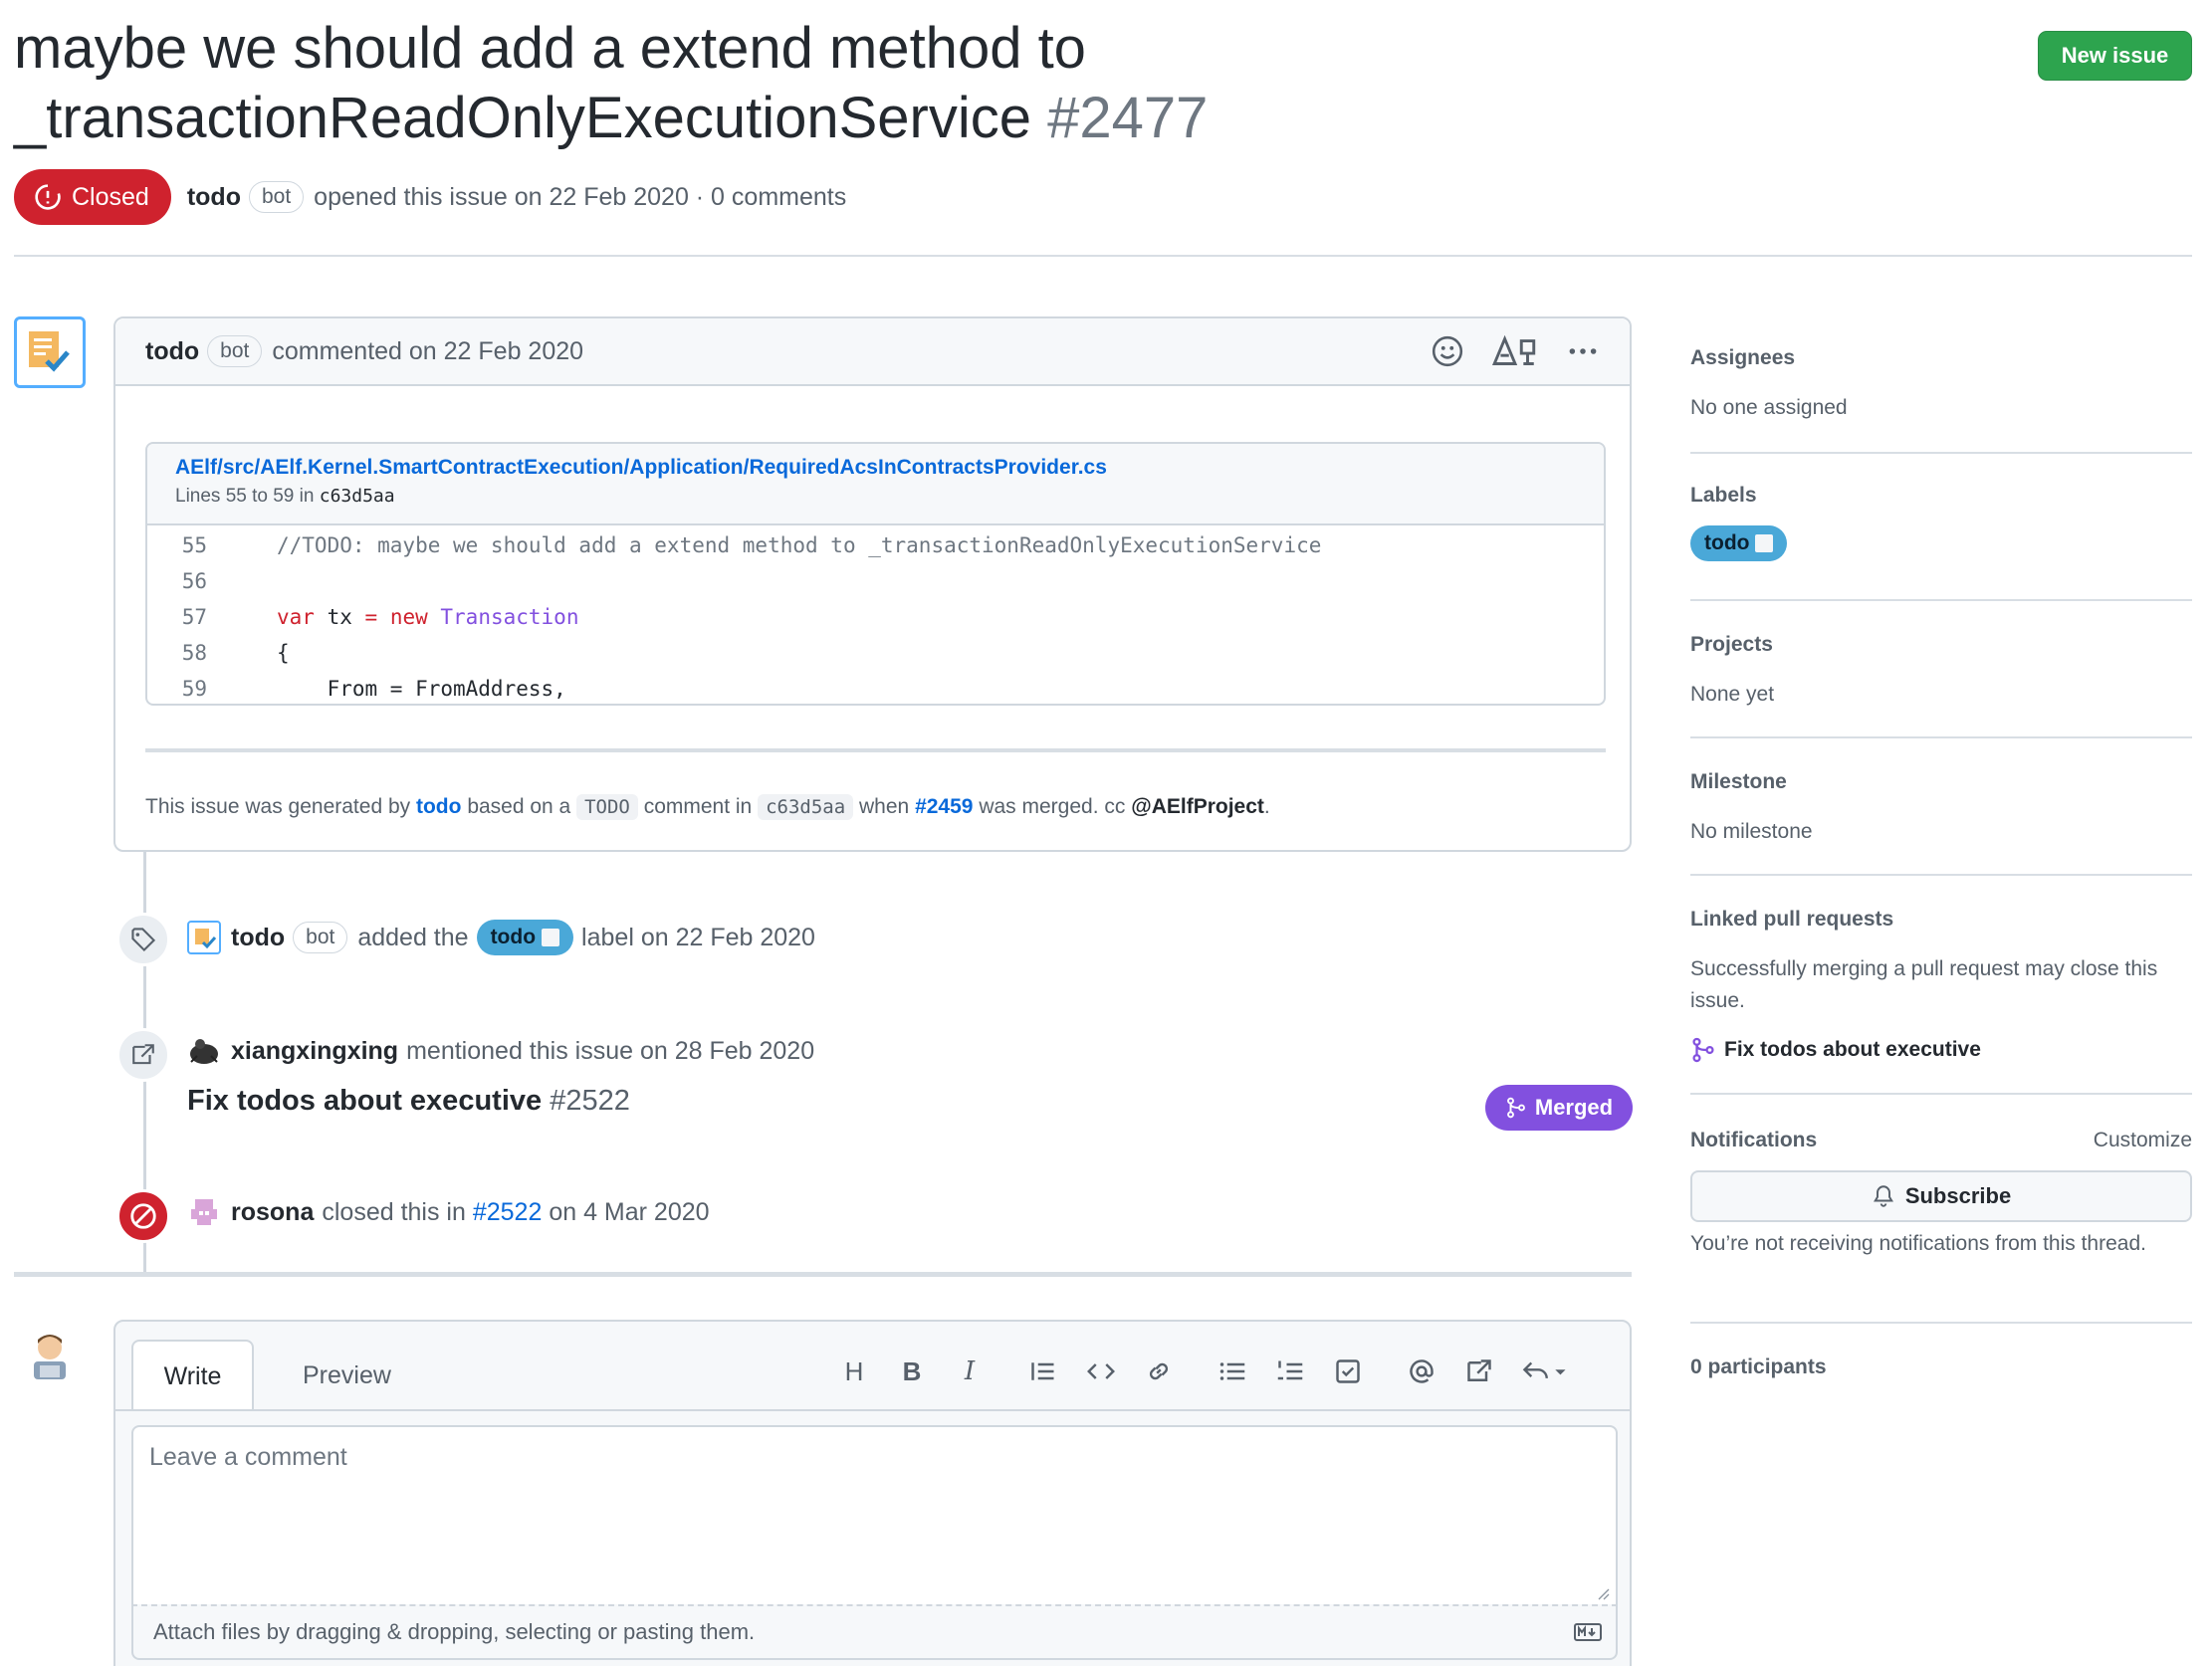  I want to click on translate-icon, so click(1515, 351).